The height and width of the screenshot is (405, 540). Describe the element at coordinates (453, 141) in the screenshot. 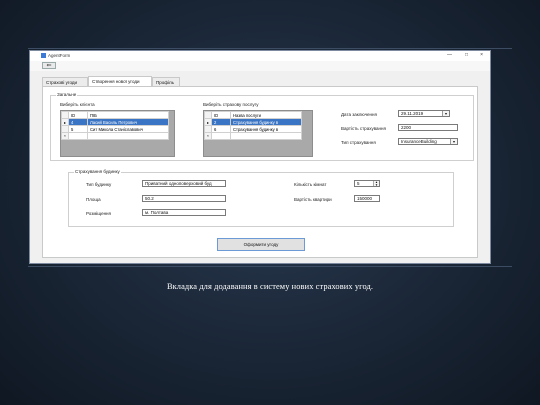

I see `chevron-down-icon: ▾` at that location.